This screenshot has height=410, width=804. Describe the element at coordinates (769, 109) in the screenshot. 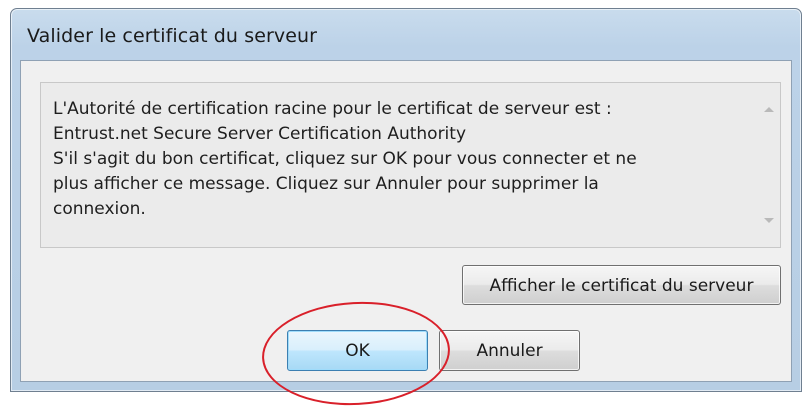

I see `scroll-up-arrow-icon` at that location.